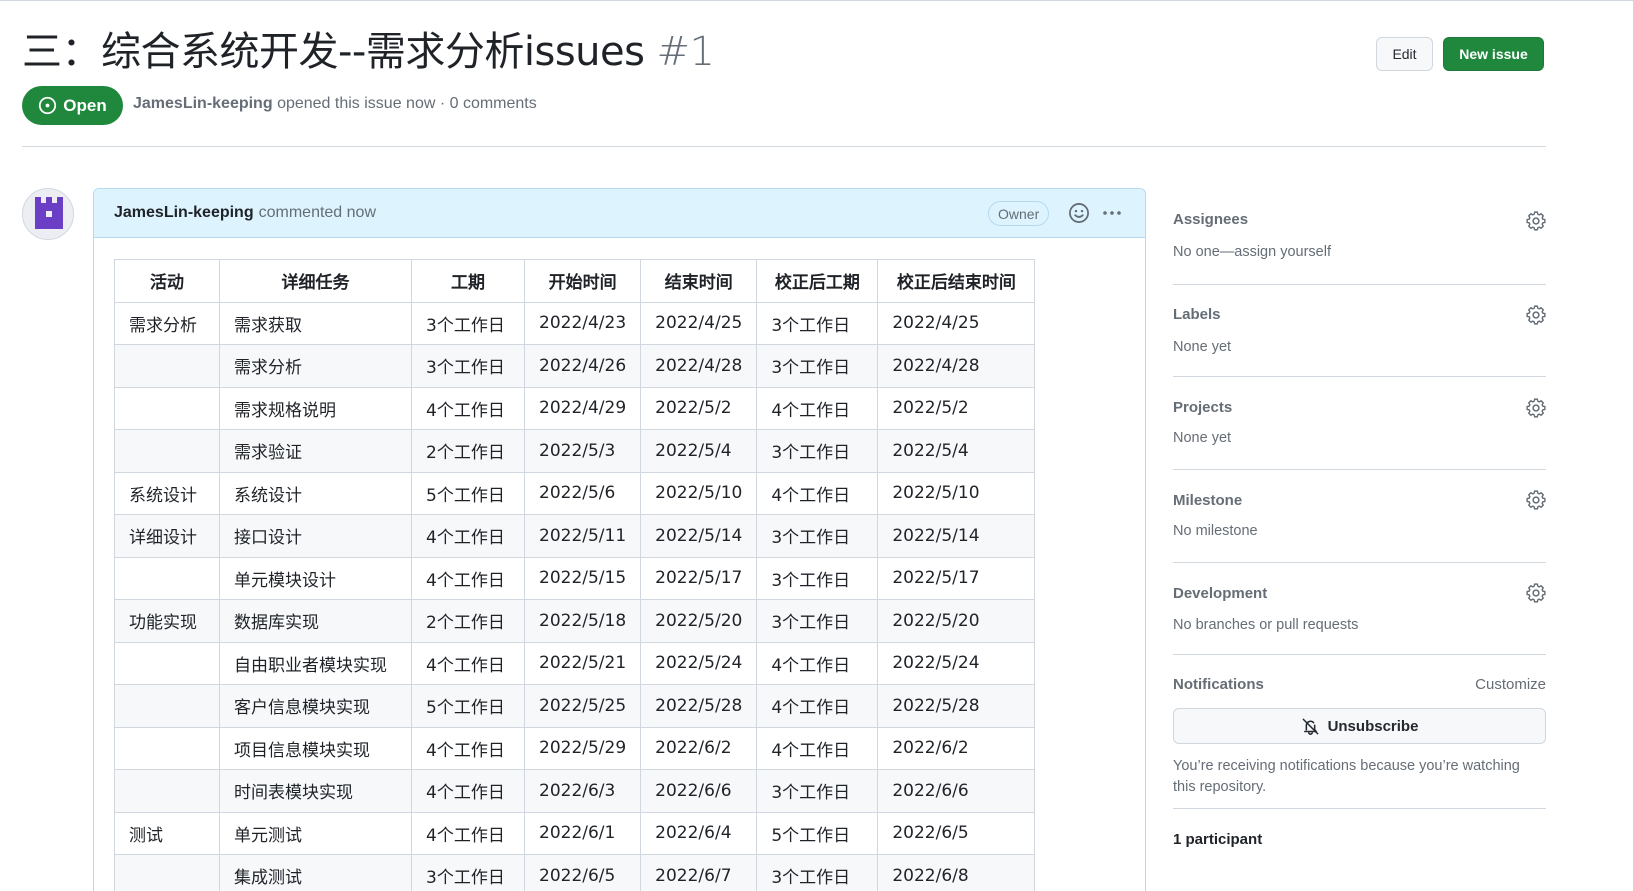 The height and width of the screenshot is (891, 1633). Describe the element at coordinates (816, 0) in the screenshot. I see `top-border` at that location.